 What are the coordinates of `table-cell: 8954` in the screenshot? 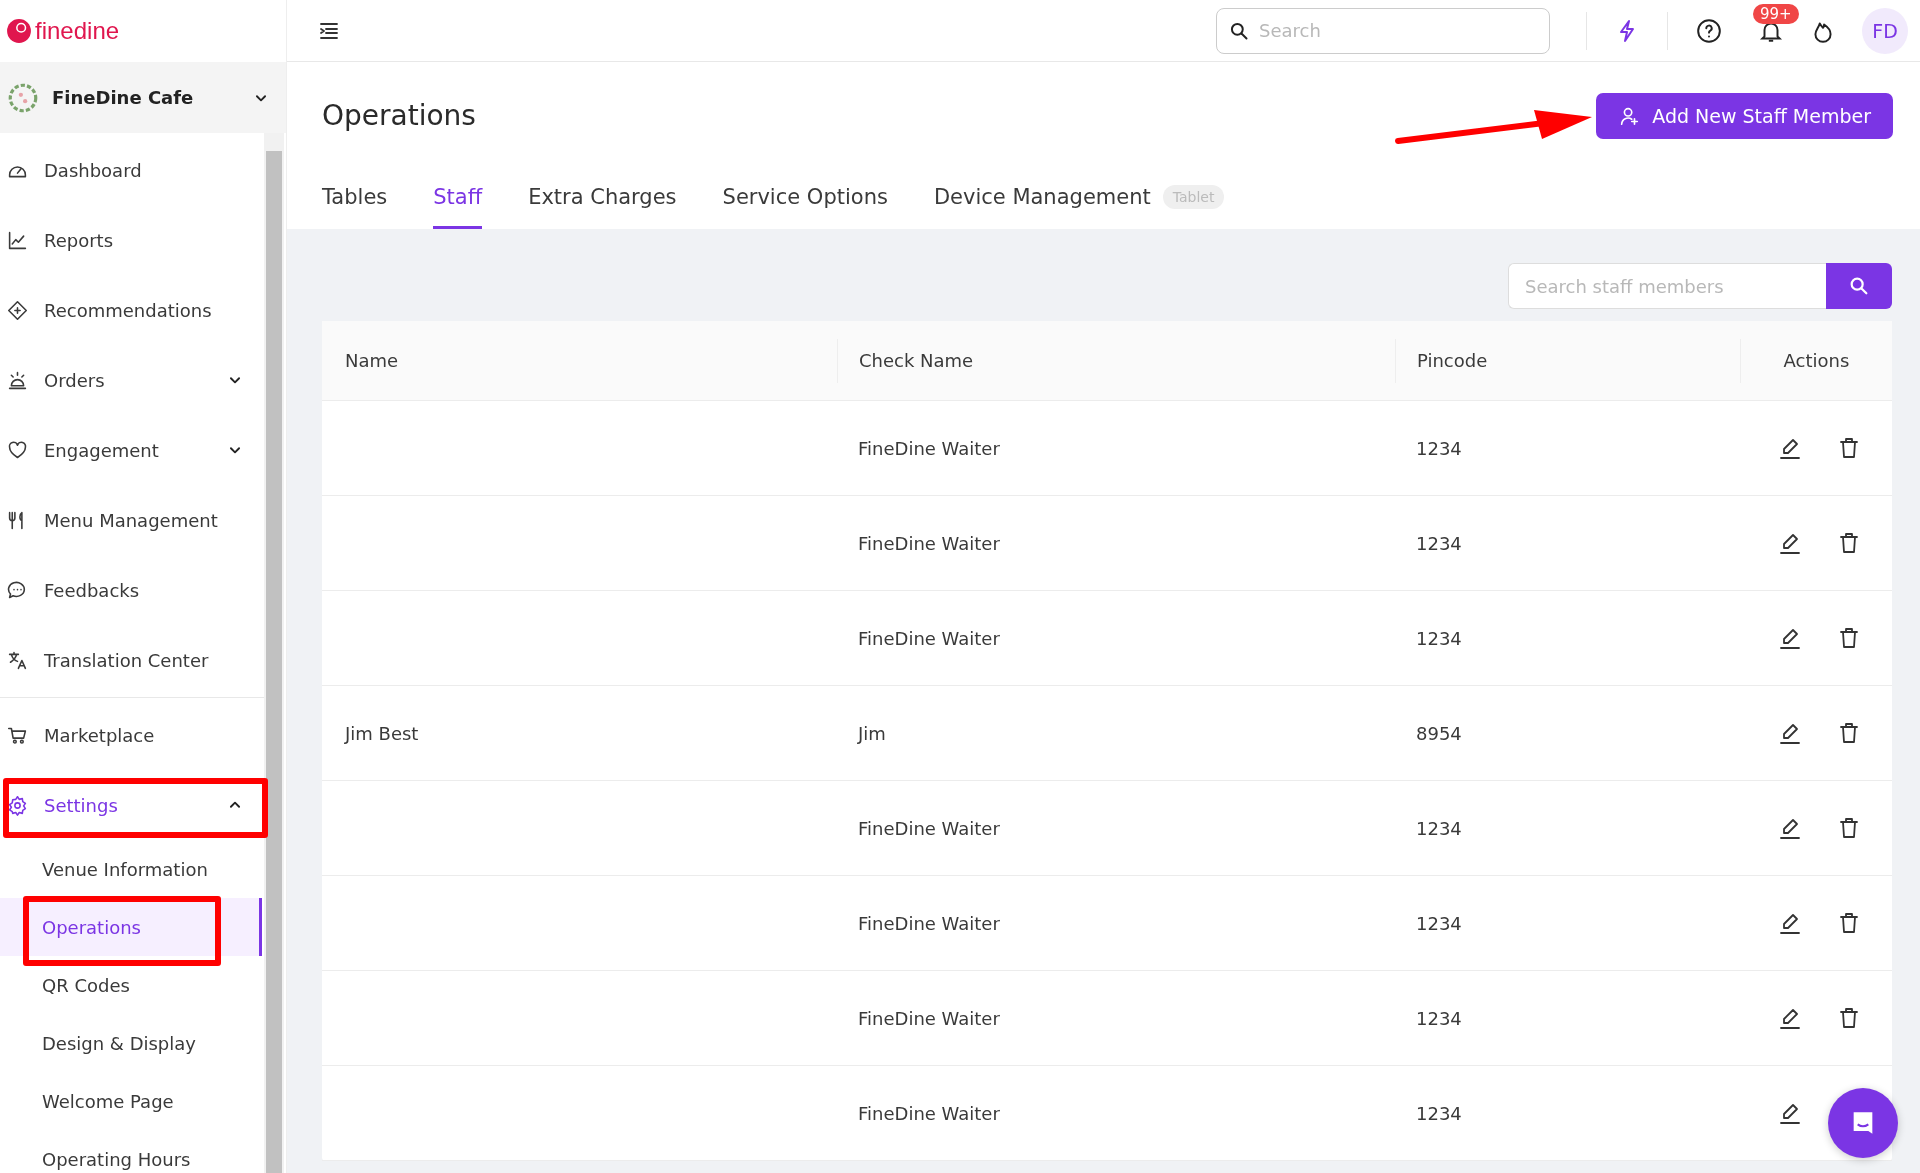 It's located at (1439, 733).